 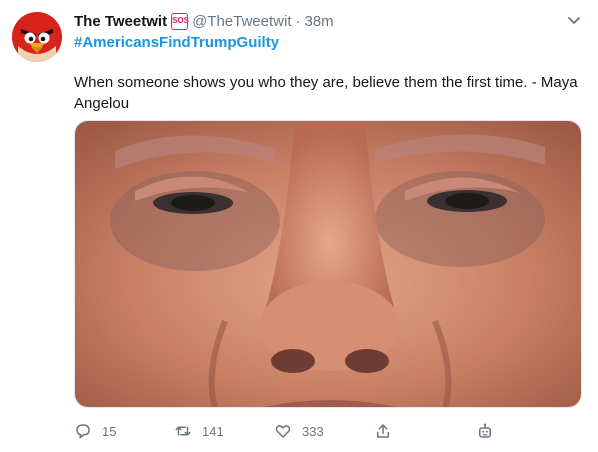 What do you see at coordinates (95, 431) in the screenshot?
I see `reply-button: 15` at bounding box center [95, 431].